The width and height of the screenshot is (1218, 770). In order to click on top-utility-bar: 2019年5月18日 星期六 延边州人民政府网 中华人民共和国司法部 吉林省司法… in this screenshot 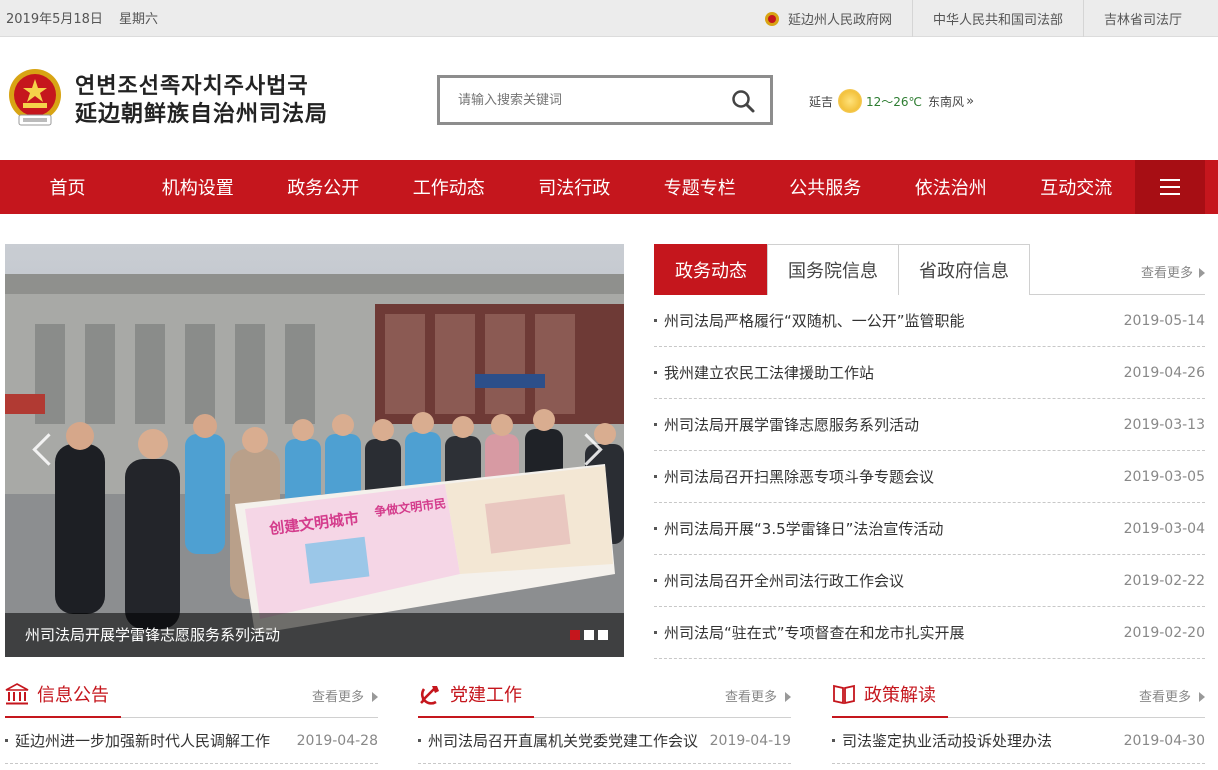, I will do `click(609, 18)`.